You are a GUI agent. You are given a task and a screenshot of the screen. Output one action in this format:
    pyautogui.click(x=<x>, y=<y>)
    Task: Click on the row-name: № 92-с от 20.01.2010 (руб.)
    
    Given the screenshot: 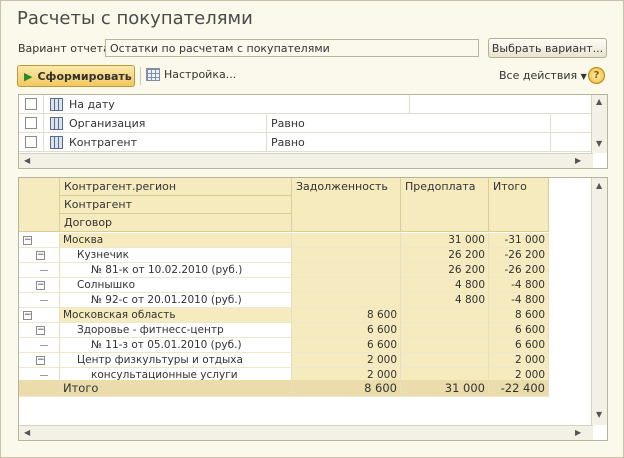 What is the action you would take?
    pyautogui.click(x=176, y=300)
    